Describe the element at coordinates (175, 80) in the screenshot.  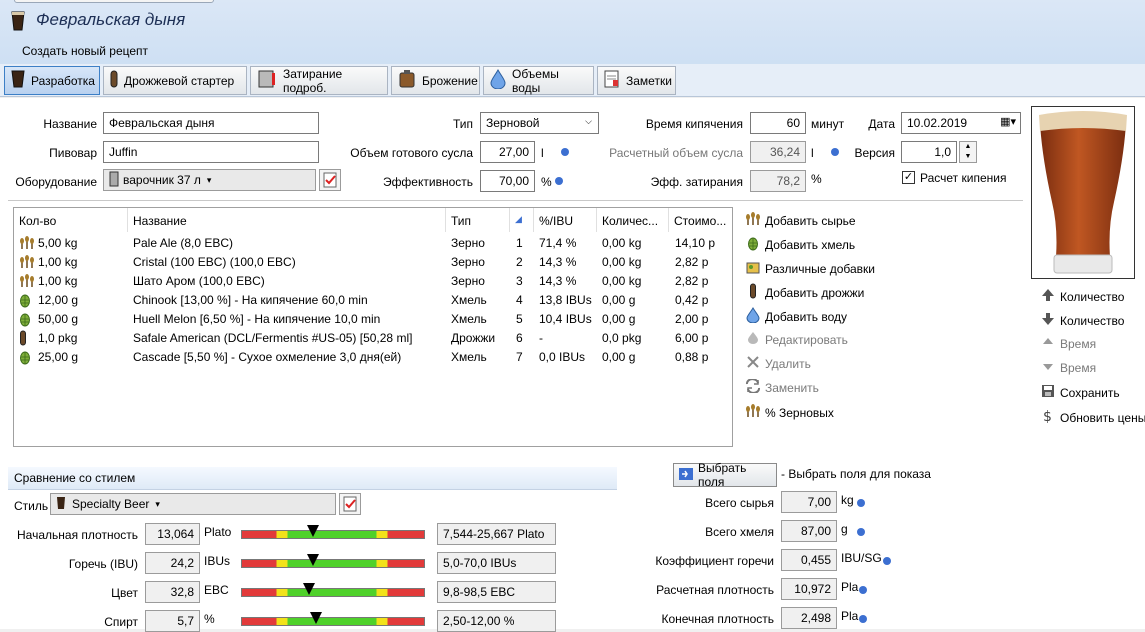
I see `tab-yeast-starter: Дрожжевой стартер` at that location.